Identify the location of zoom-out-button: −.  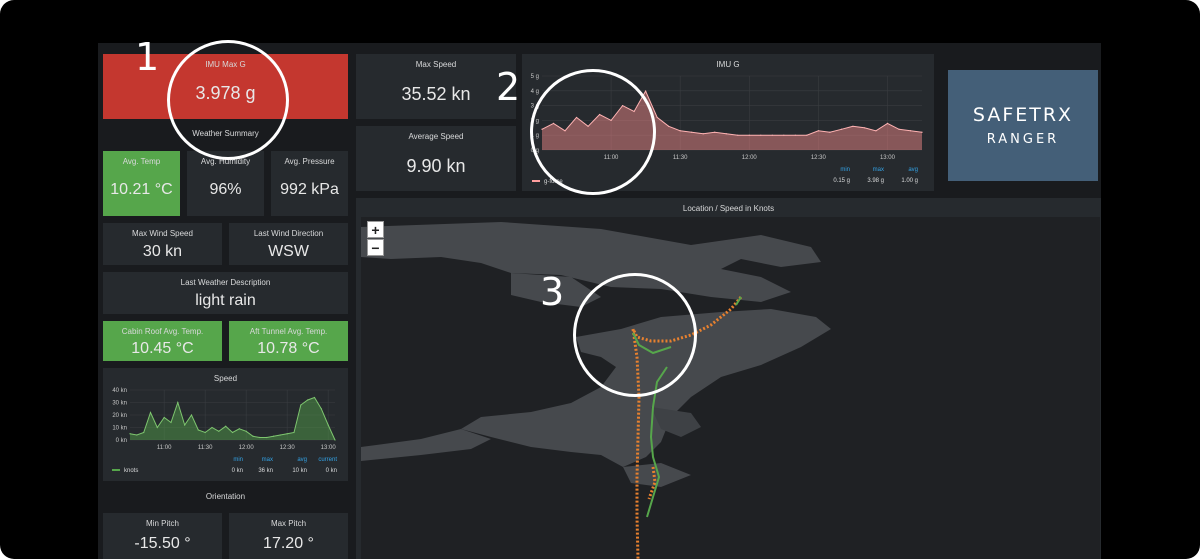
(375, 247).